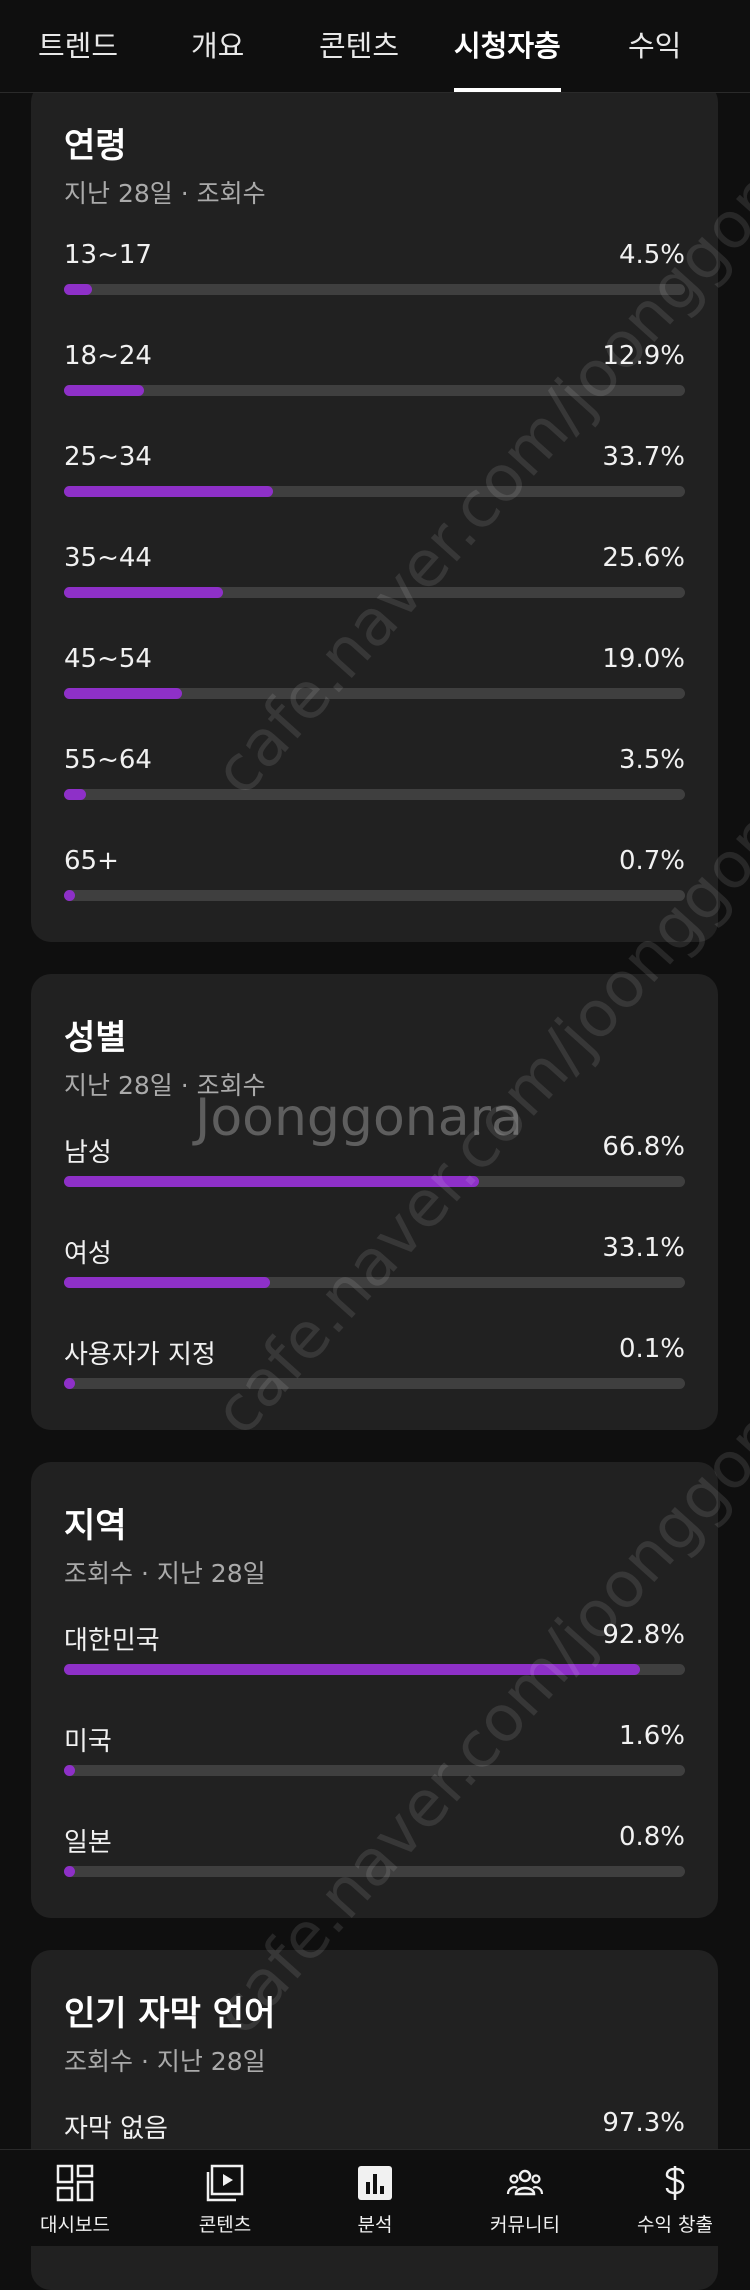 The image size is (750, 2290). What do you see at coordinates (525, 2225) in the screenshot?
I see `nav-label: 커뮤니티` at bounding box center [525, 2225].